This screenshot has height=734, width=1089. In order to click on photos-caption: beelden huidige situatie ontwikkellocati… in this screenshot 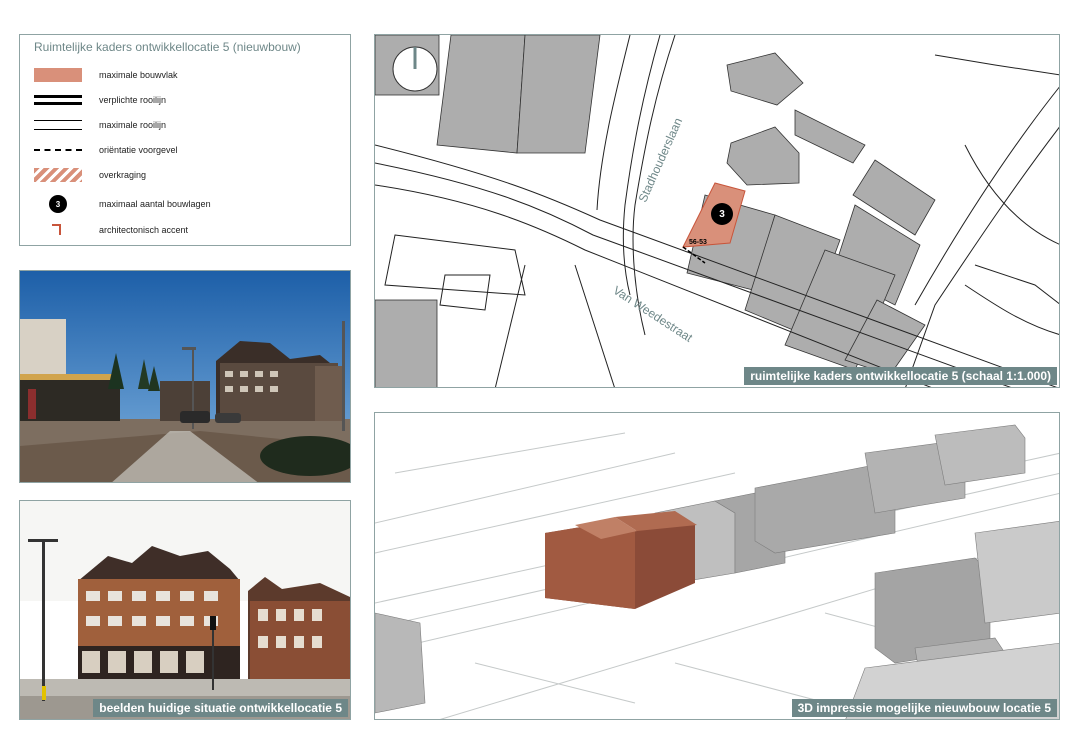, I will do `click(220, 708)`.